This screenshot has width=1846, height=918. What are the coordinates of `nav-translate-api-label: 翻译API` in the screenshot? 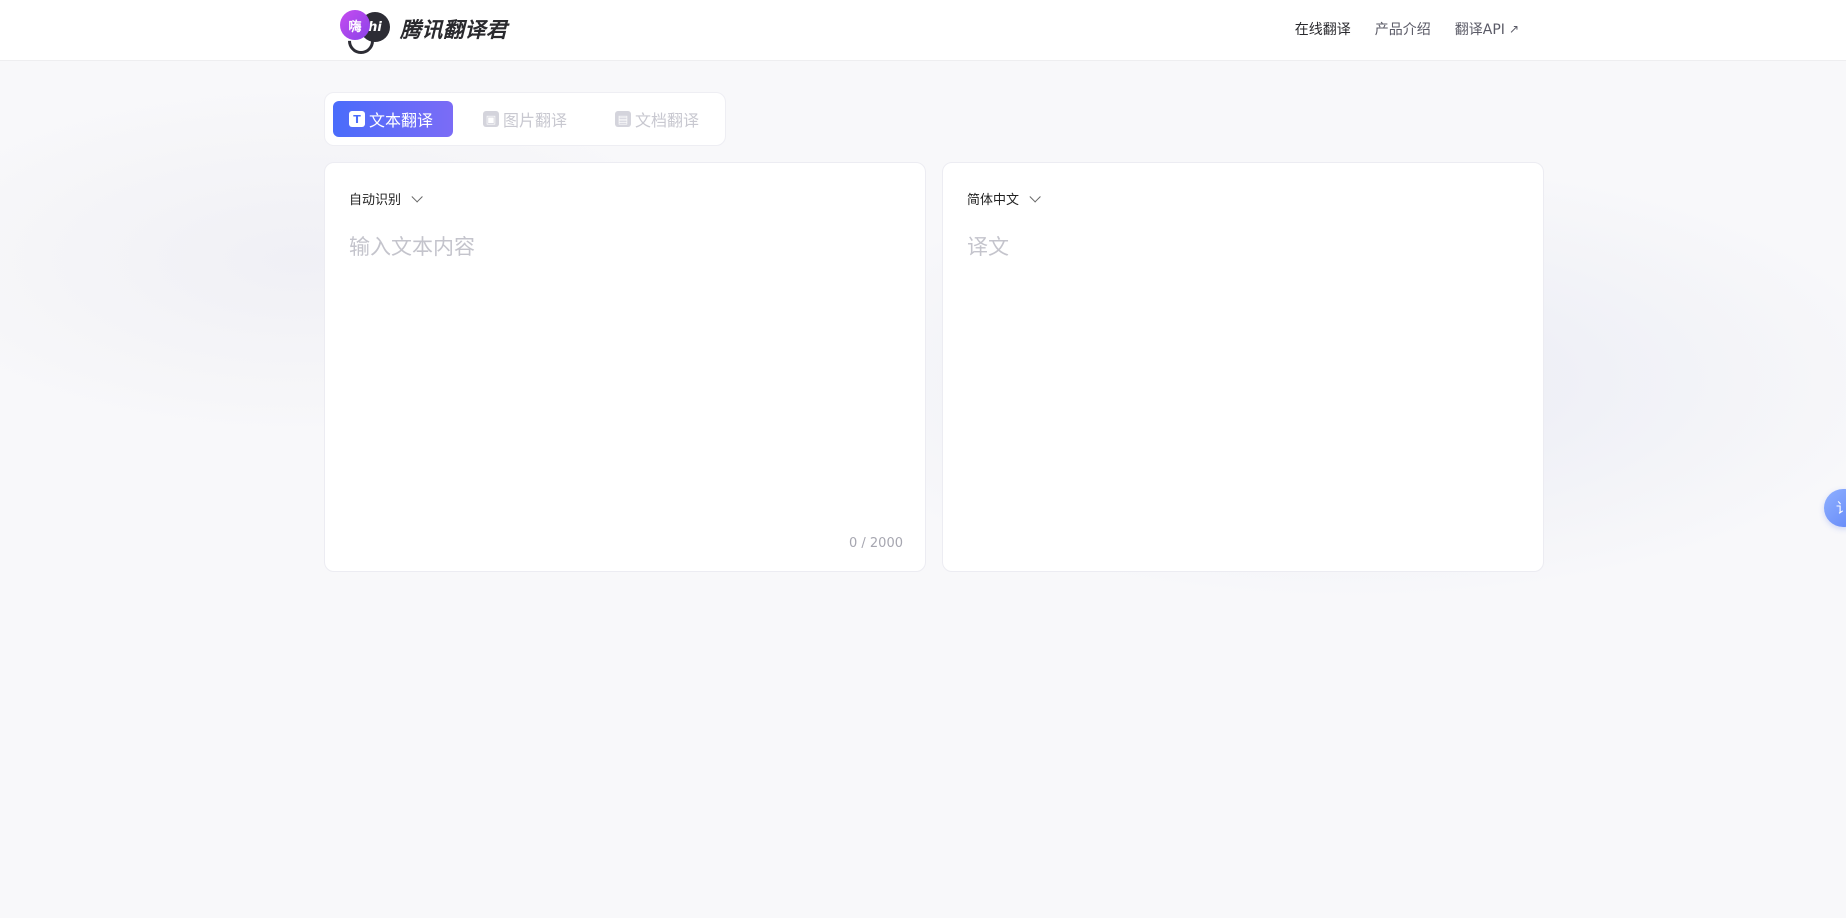 It's located at (1479, 30).